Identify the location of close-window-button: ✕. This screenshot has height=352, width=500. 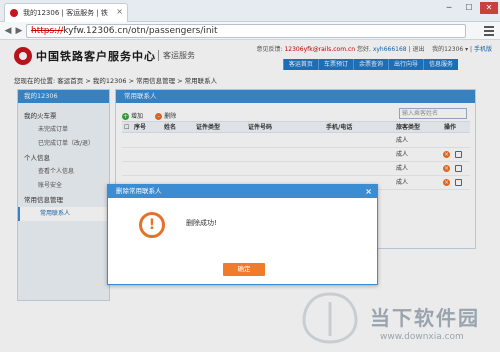
(489, 8).